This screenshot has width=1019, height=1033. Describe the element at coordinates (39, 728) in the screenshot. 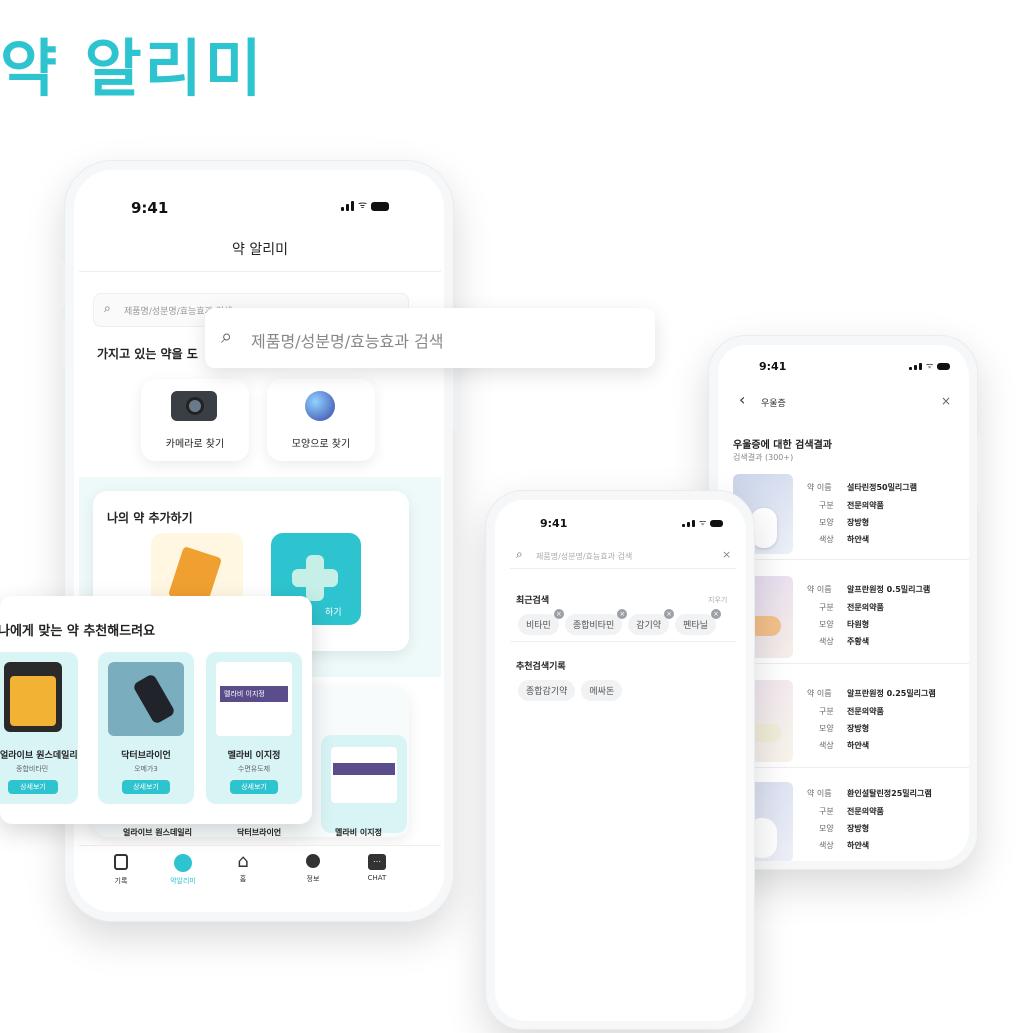

I see `recommend-item: 얼라이브 원스데일리 종합비타민 상세보기` at that location.